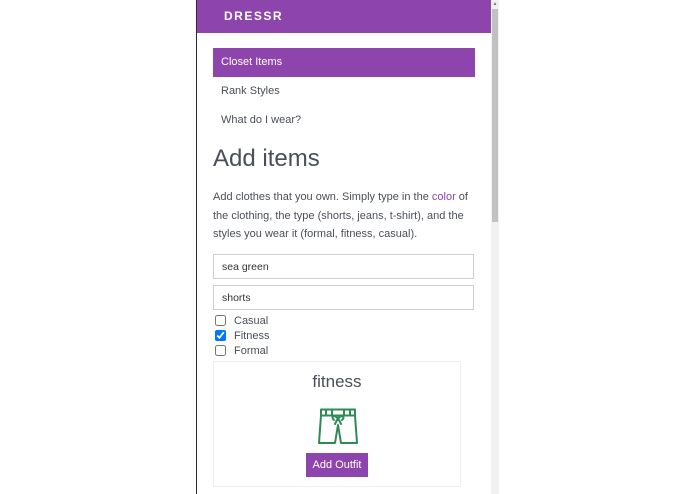  I want to click on shorts-icon, so click(338, 429).